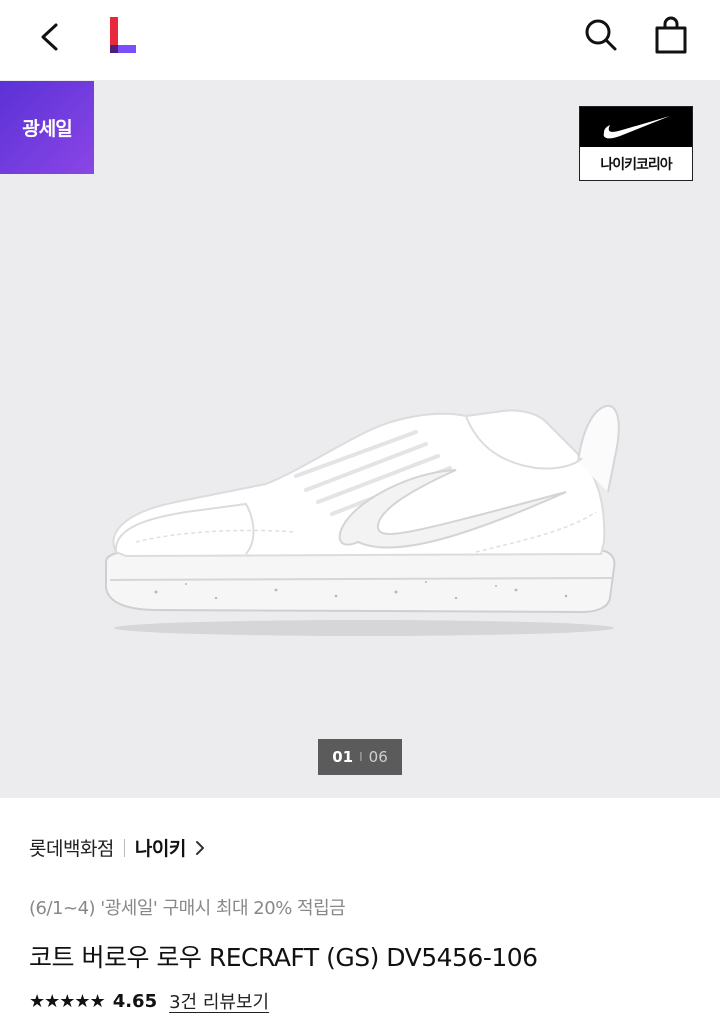 Image resolution: width=720 pixels, height=1024 pixels. I want to click on brand-link: 나이키, so click(160, 847).